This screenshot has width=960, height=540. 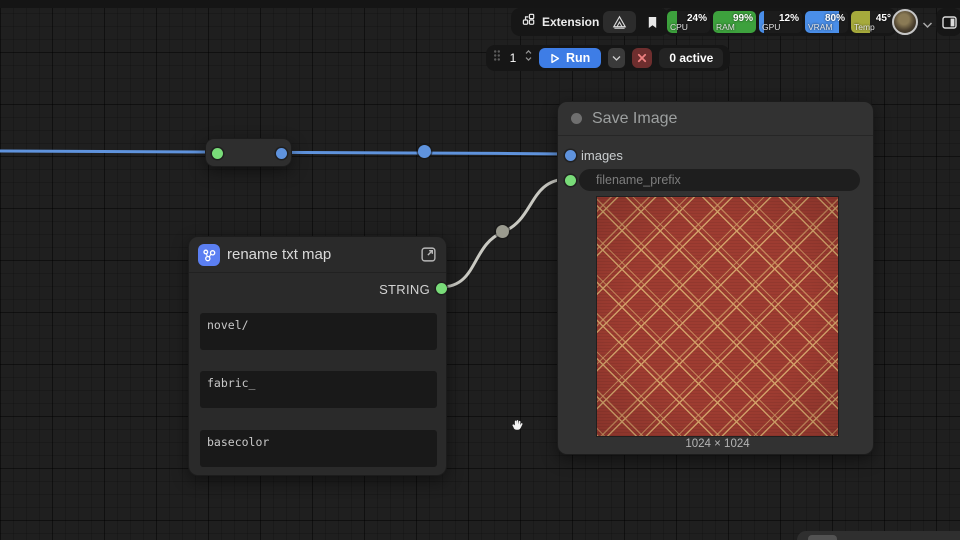 What do you see at coordinates (248, 152) in the screenshot?
I see `collapsed-node` at bounding box center [248, 152].